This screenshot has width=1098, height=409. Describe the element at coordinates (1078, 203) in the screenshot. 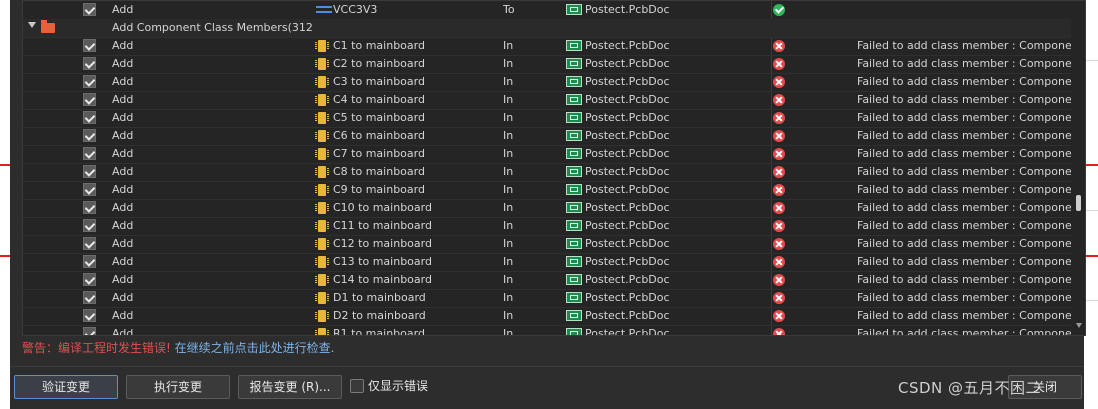

I see `scrollbar-thumb` at that location.